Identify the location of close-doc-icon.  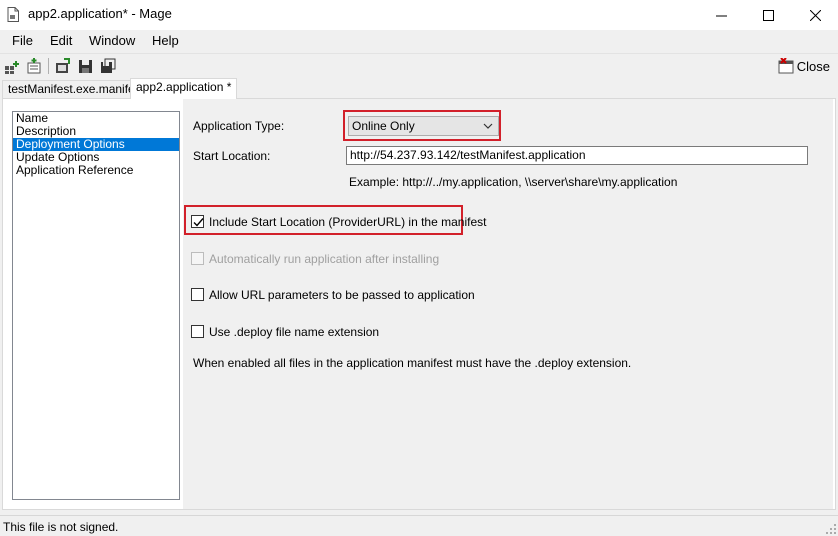
(786, 66).